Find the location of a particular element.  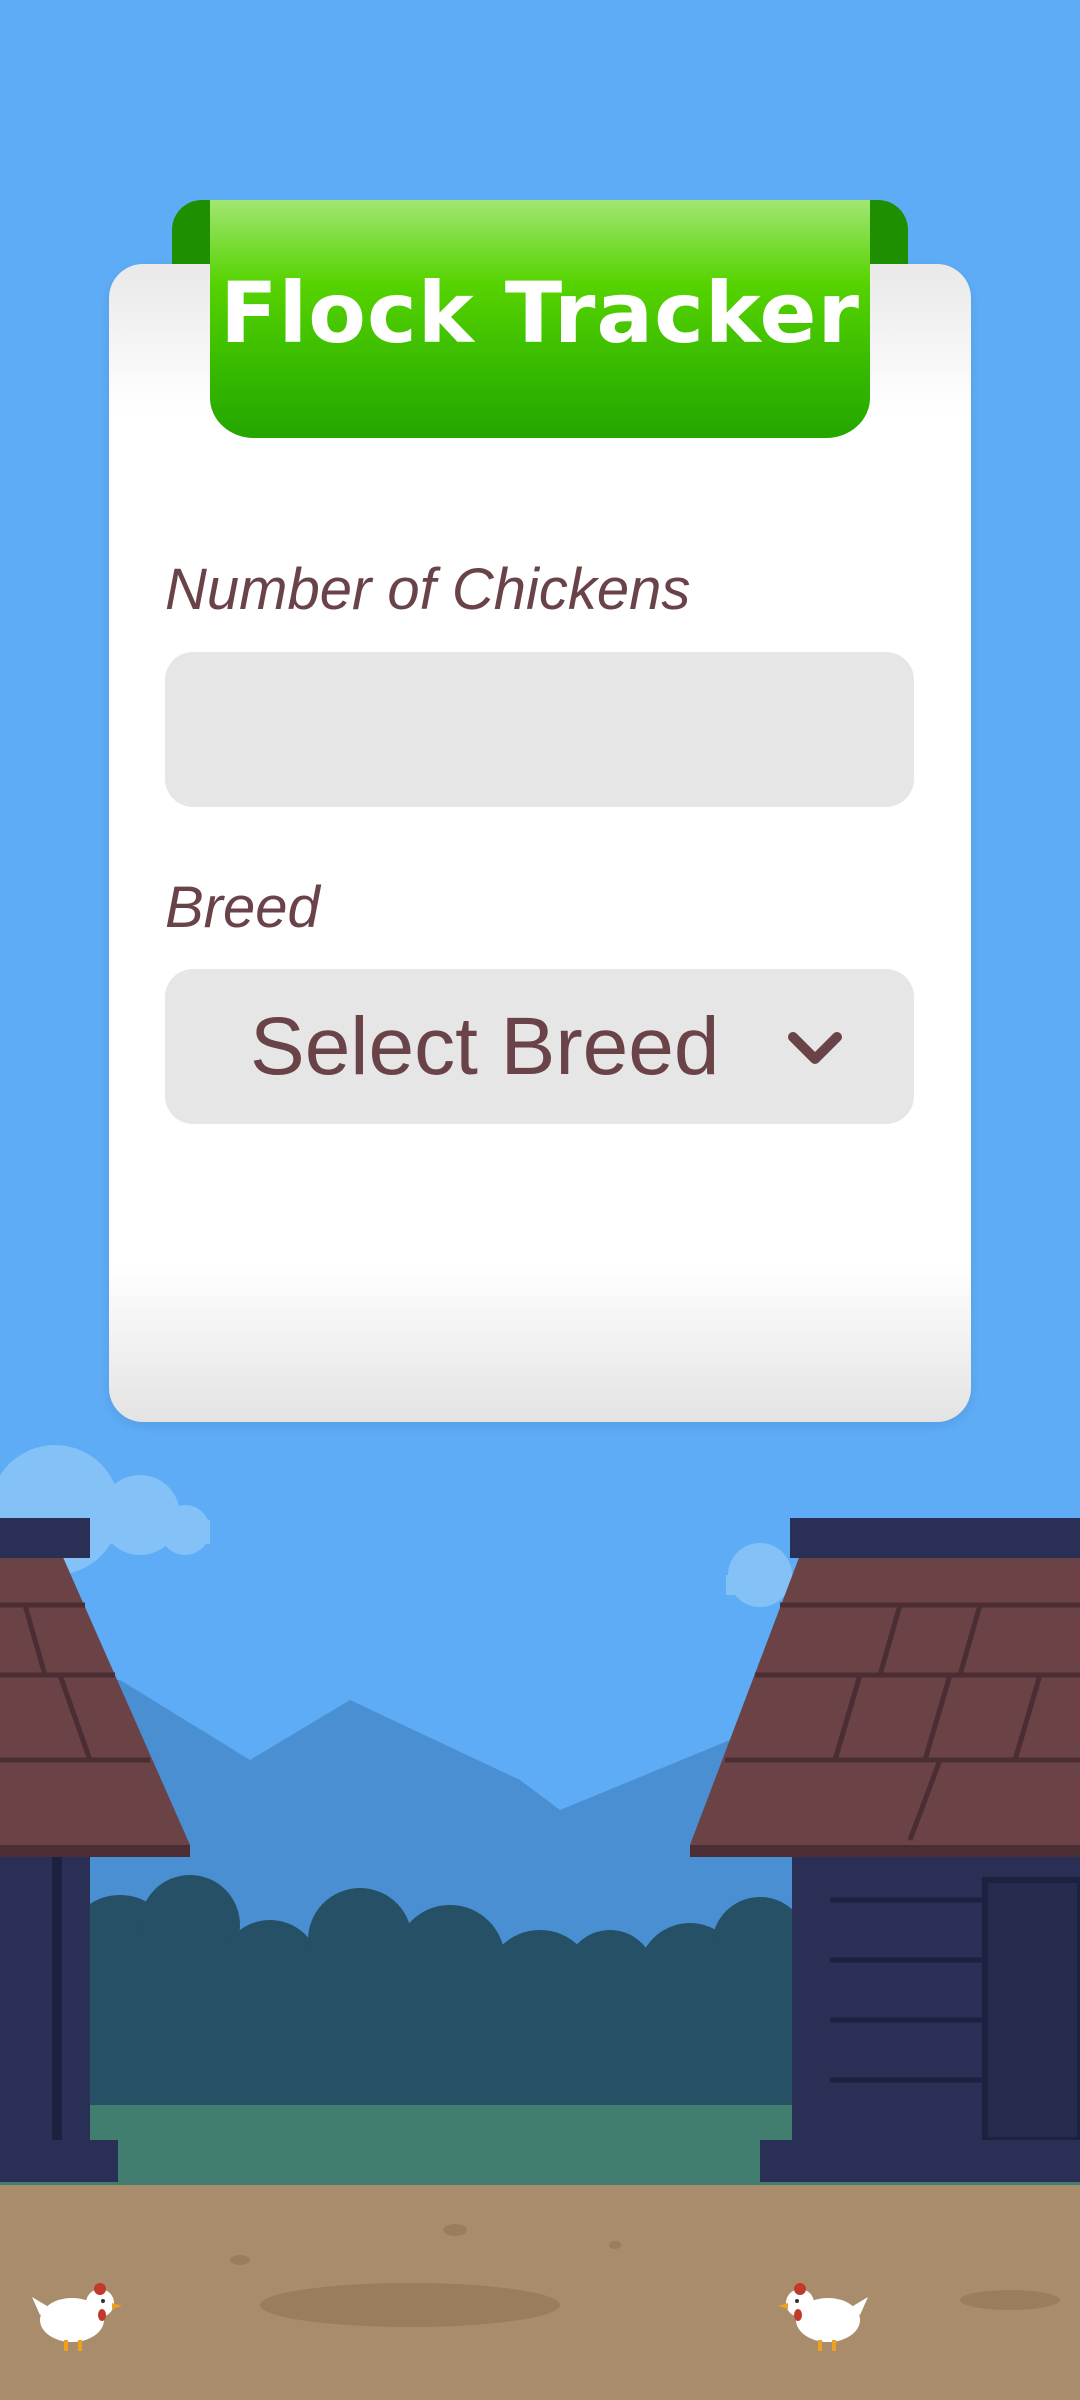

breed-label: Breed is located at coordinates (242, 907).